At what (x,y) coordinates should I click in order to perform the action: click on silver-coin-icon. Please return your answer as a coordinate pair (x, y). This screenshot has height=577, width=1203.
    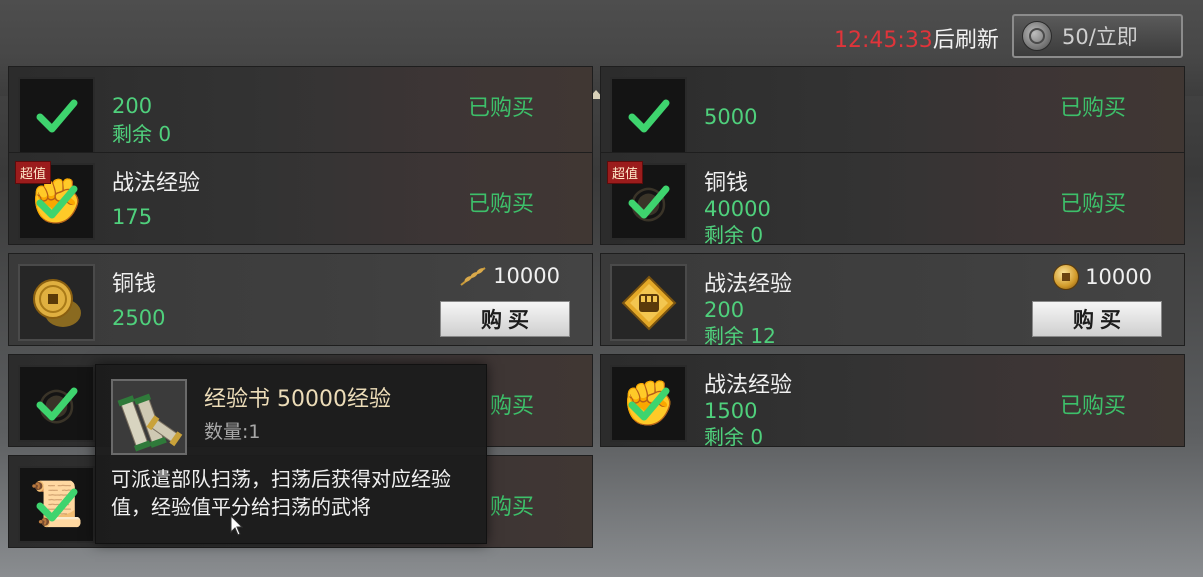
    Looking at the image, I should click on (1037, 36).